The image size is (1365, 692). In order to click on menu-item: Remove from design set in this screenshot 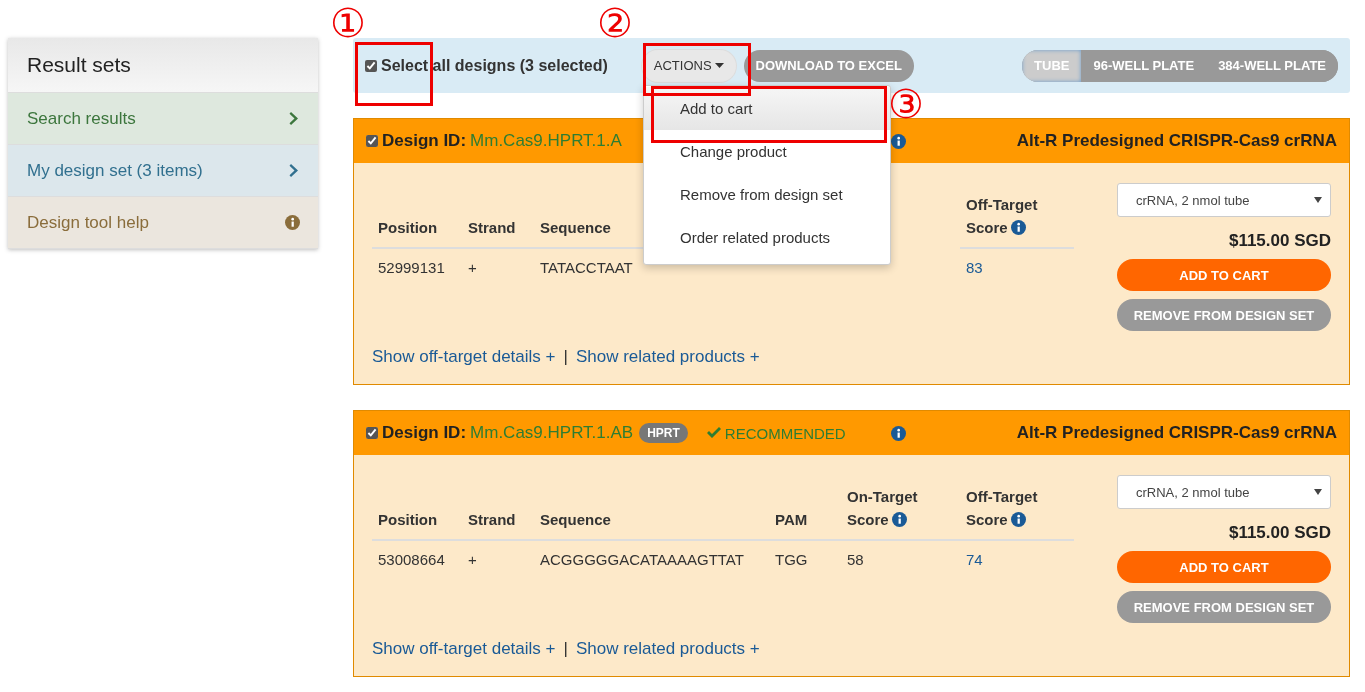, I will do `click(767, 194)`.